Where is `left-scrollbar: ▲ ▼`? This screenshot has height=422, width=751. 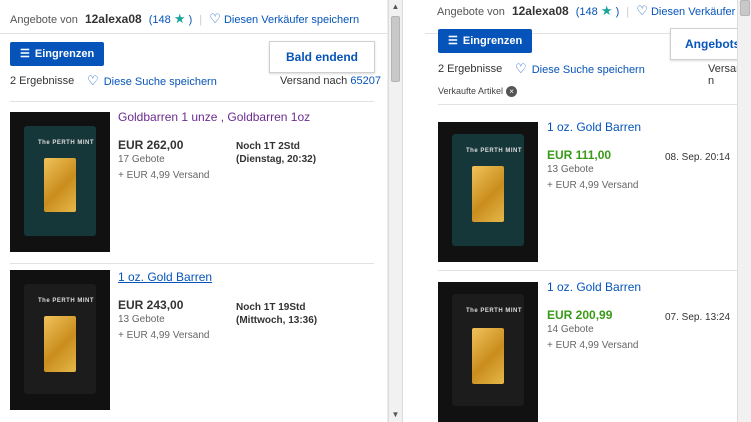
left-scrollbar: ▲ ▼ is located at coordinates (395, 211).